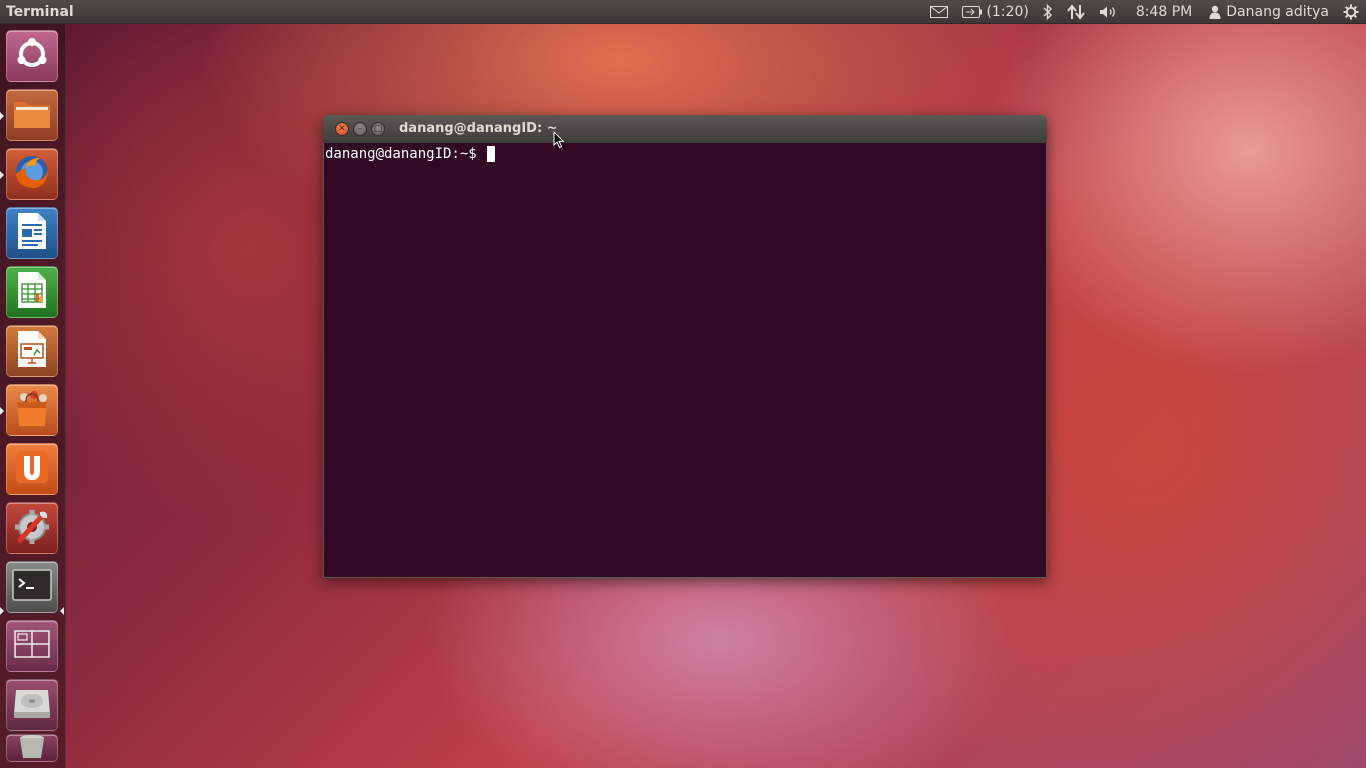 This screenshot has height=768, width=1366. What do you see at coordinates (1164, 12) in the screenshot?
I see `clock: 8:48 PM` at bounding box center [1164, 12].